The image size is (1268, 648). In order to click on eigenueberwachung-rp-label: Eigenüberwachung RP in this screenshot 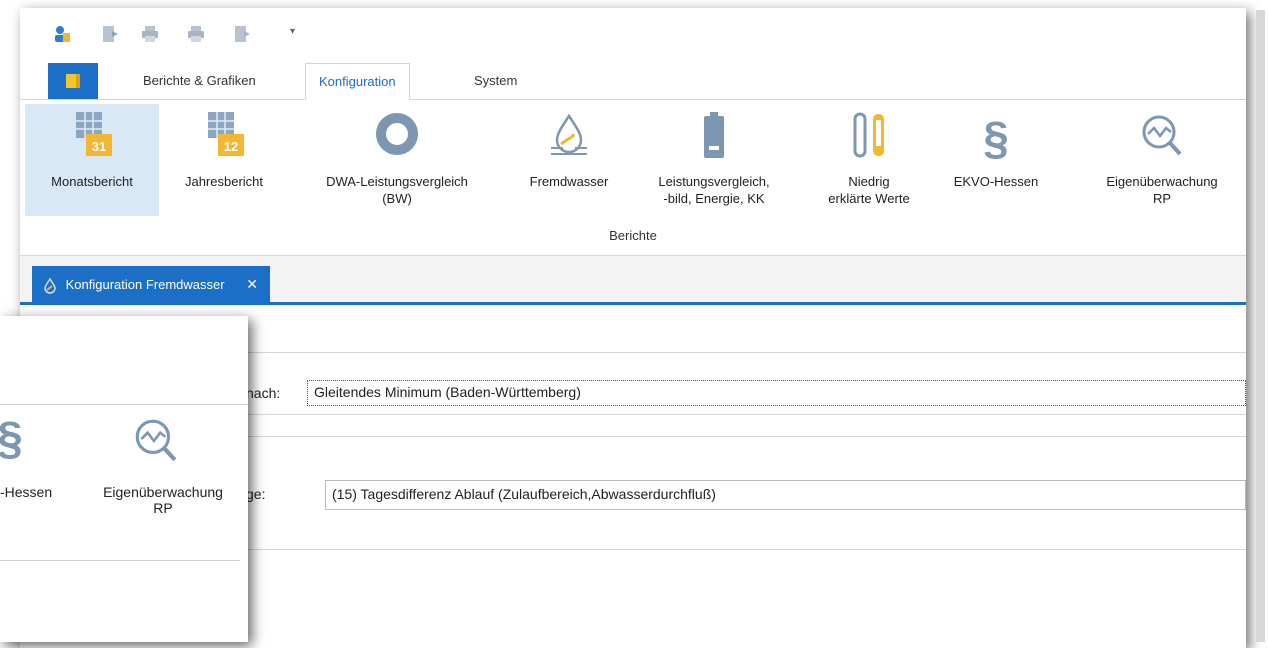, I will do `click(1162, 190)`.